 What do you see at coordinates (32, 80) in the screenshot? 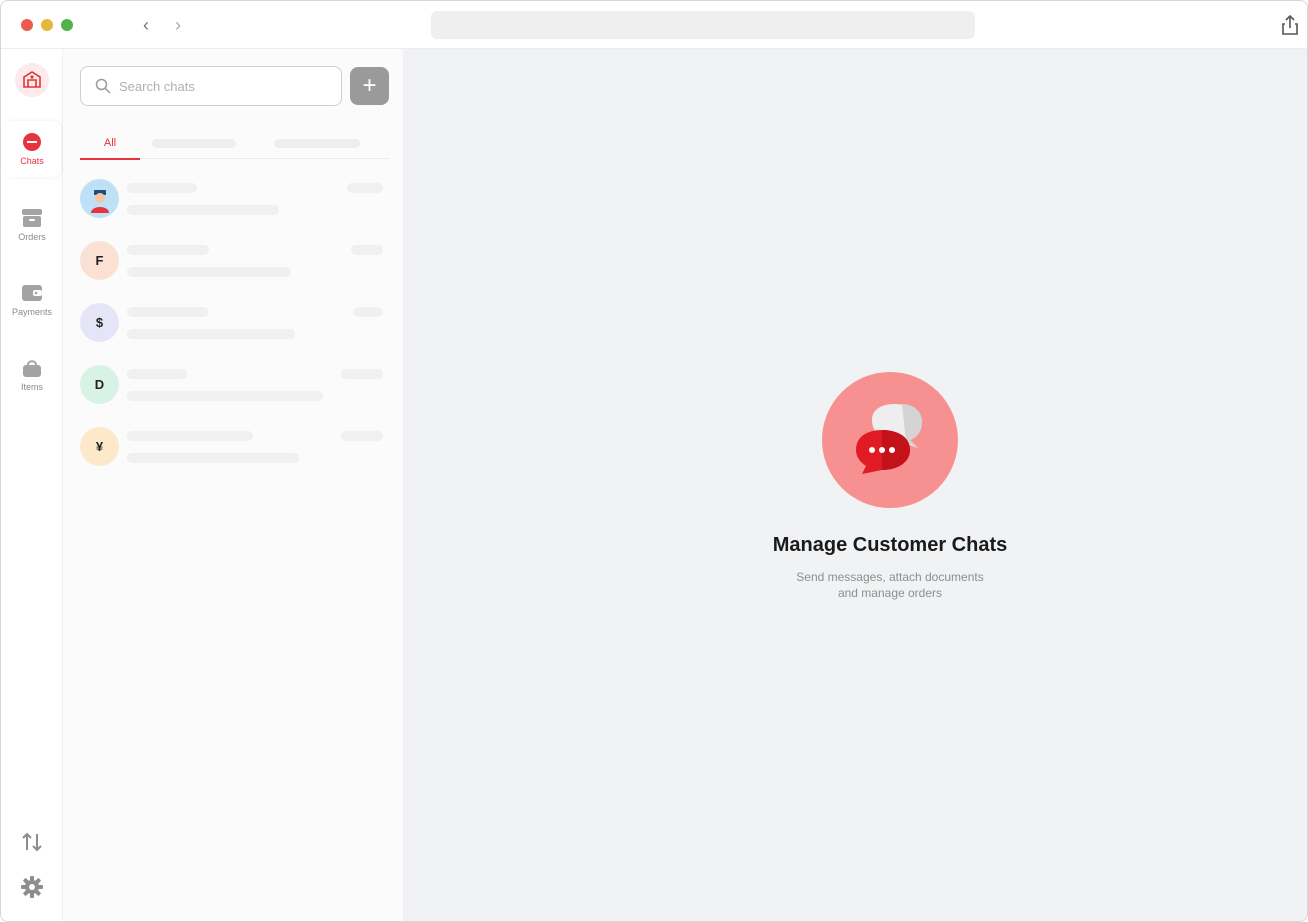
I see `app-logo-icon` at bounding box center [32, 80].